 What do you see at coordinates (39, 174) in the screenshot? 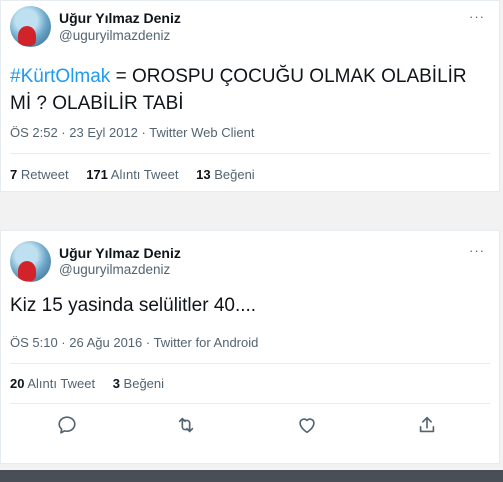
I see `retweet-count: 7 Retweet` at bounding box center [39, 174].